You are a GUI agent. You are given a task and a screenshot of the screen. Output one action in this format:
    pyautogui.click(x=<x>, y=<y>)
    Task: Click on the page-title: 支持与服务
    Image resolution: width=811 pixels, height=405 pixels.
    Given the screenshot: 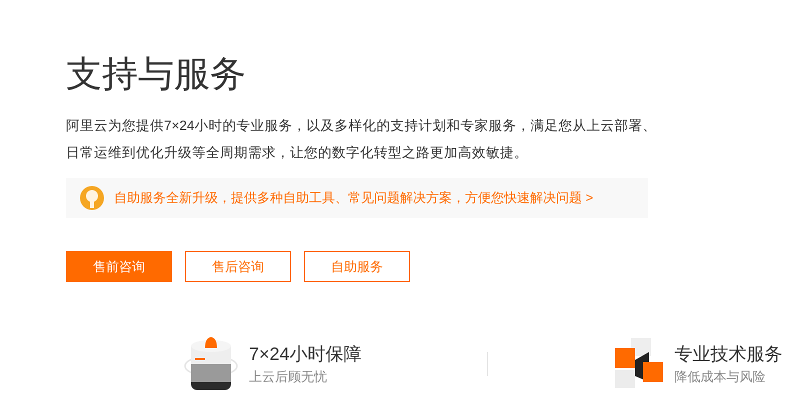 What is the action you would take?
    pyautogui.click(x=156, y=74)
    